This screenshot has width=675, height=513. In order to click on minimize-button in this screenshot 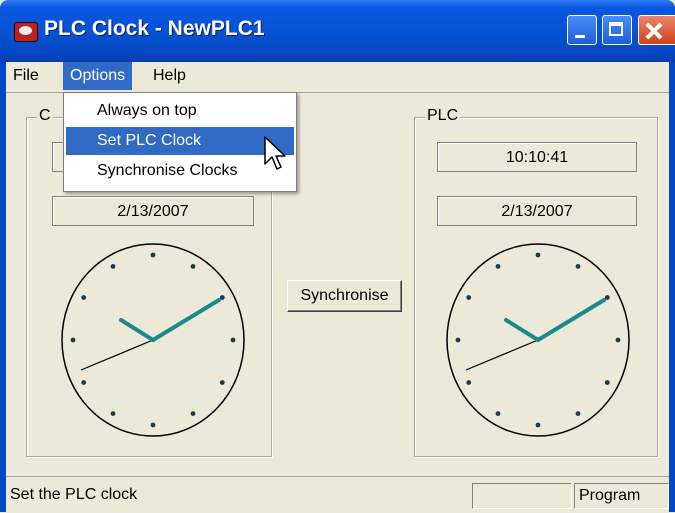, I will do `click(582, 30)`.